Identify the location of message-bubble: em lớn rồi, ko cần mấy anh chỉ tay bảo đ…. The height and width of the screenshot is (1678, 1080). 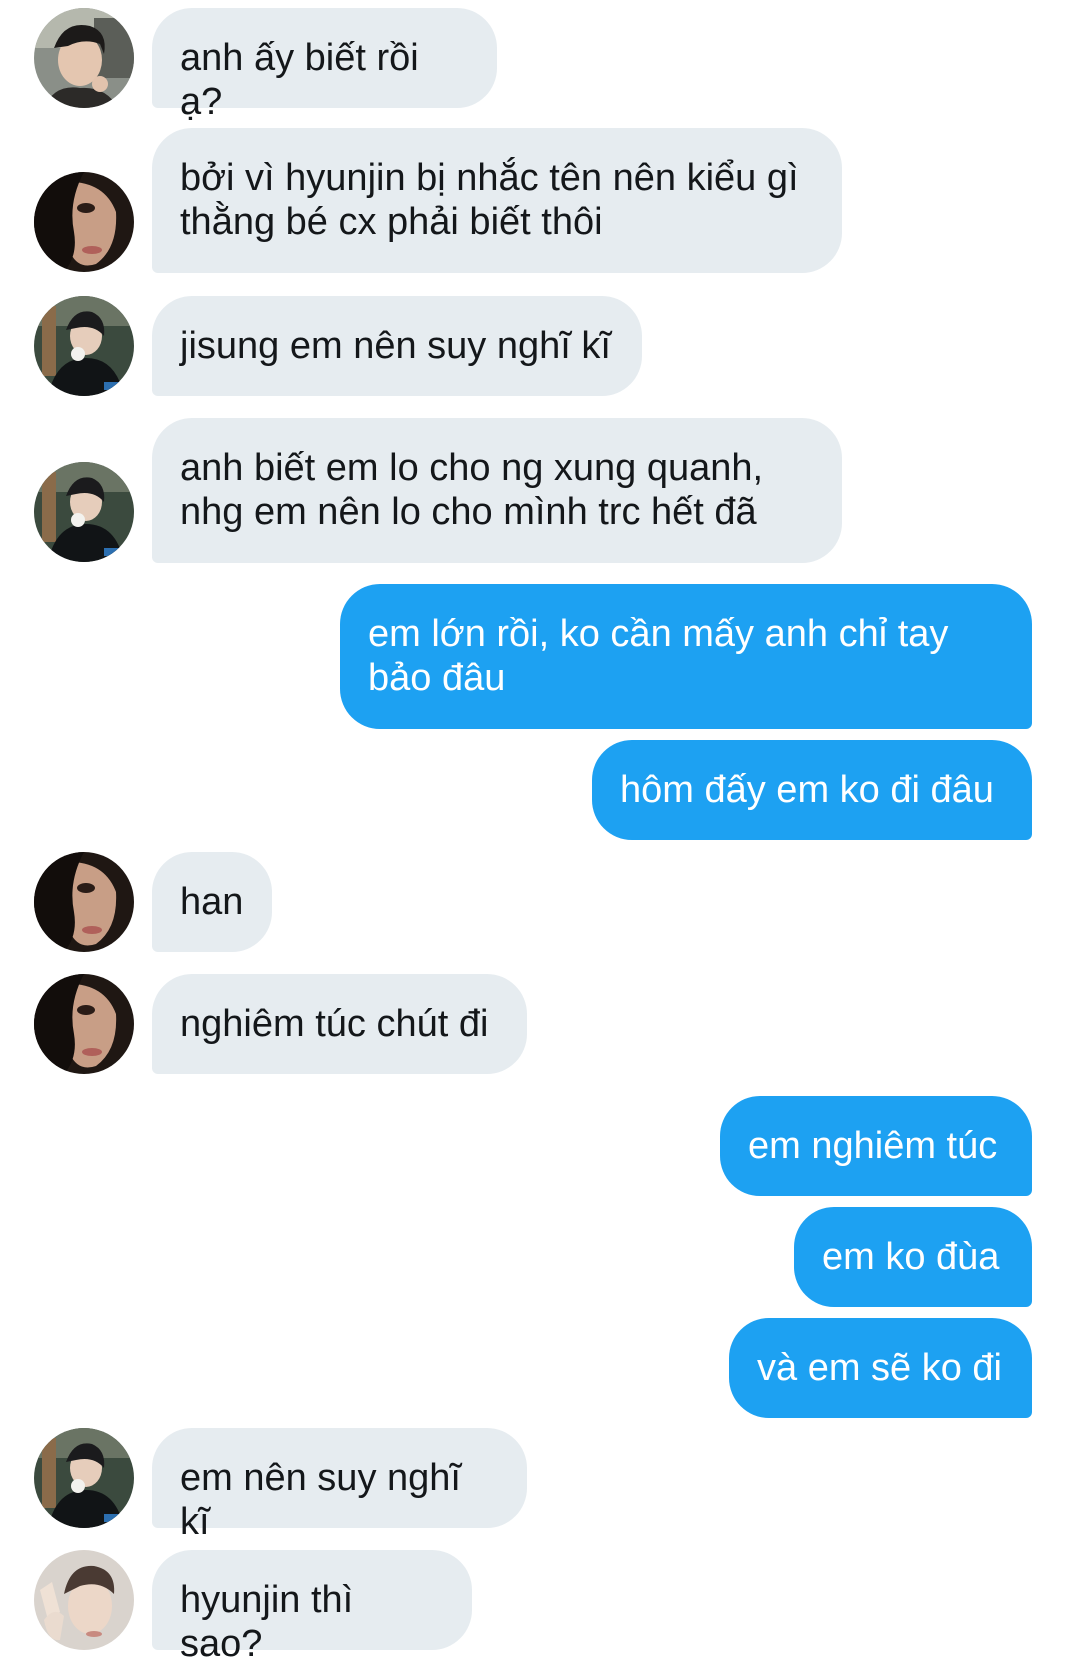
(686, 656).